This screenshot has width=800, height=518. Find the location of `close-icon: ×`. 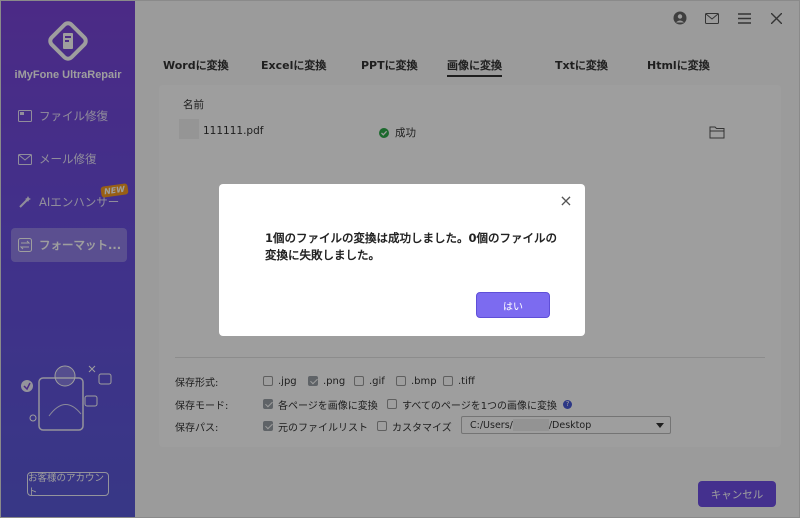

close-icon: × is located at coordinates (566, 201).